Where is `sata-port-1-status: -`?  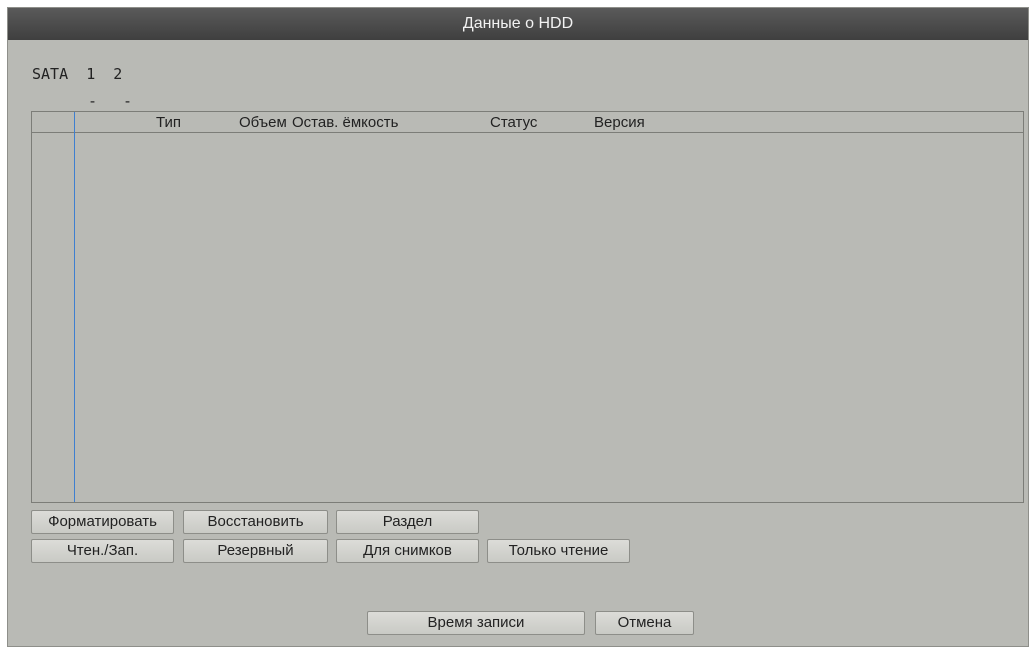 sata-port-1-status: - is located at coordinates (93, 101).